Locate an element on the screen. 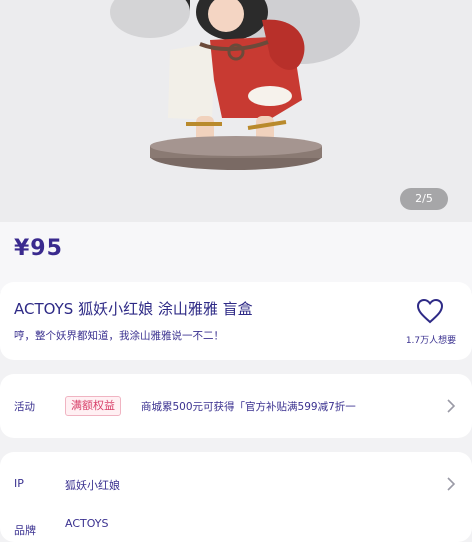 The height and width of the screenshot is (542, 472). product-info-card is located at coordinates (236, 321).